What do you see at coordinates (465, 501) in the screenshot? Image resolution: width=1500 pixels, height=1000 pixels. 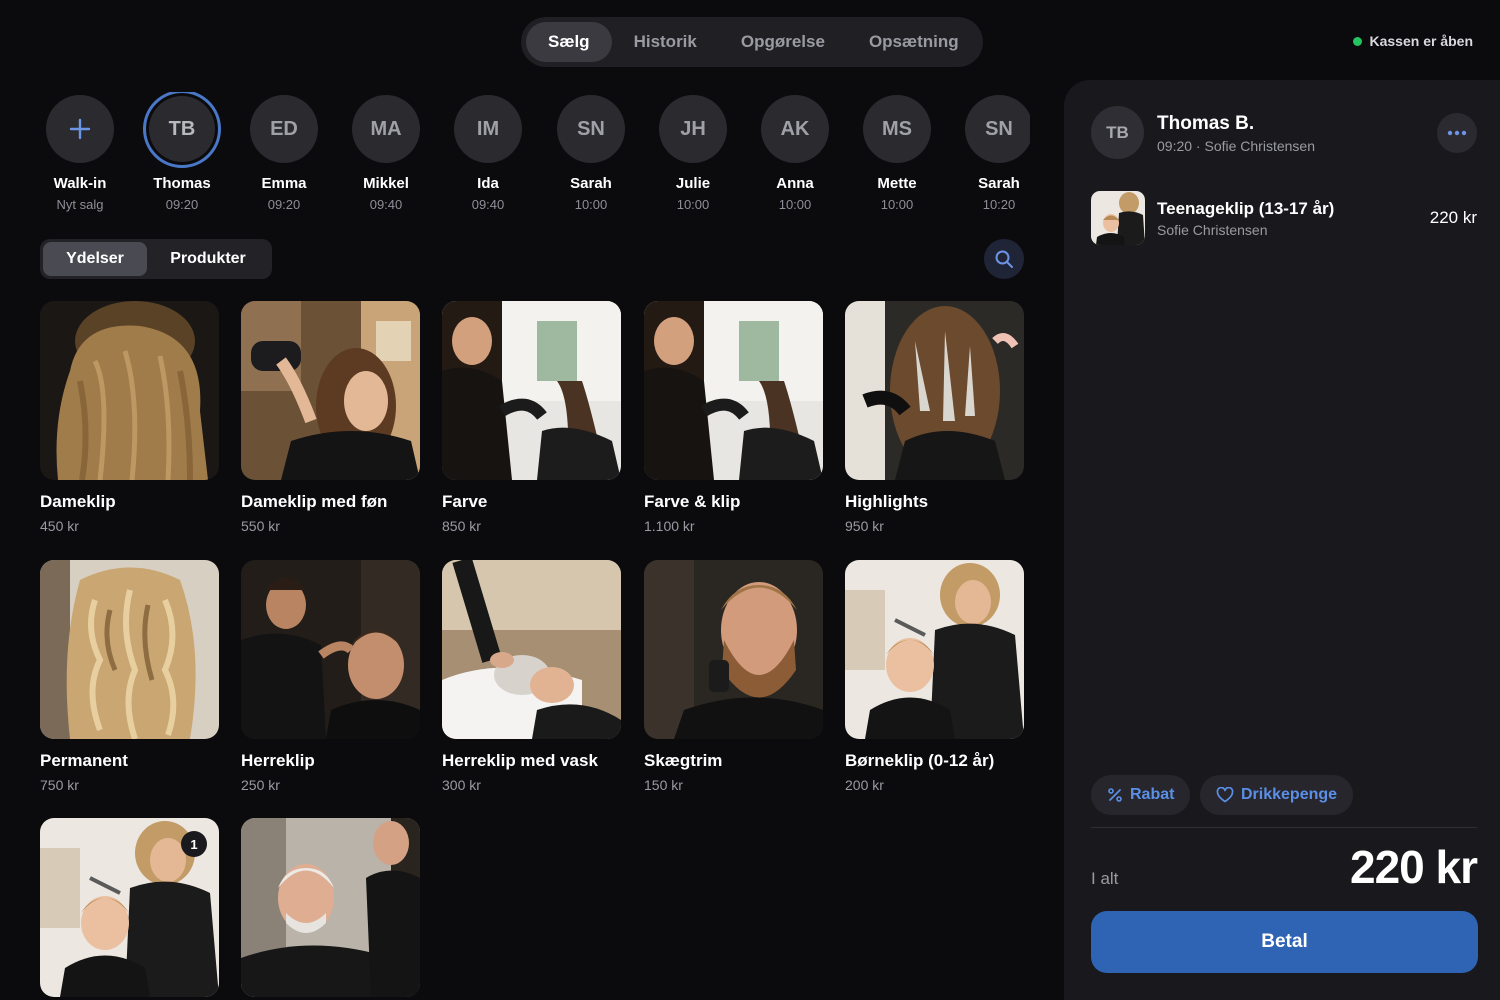 I see `service-title: Farve` at bounding box center [465, 501].